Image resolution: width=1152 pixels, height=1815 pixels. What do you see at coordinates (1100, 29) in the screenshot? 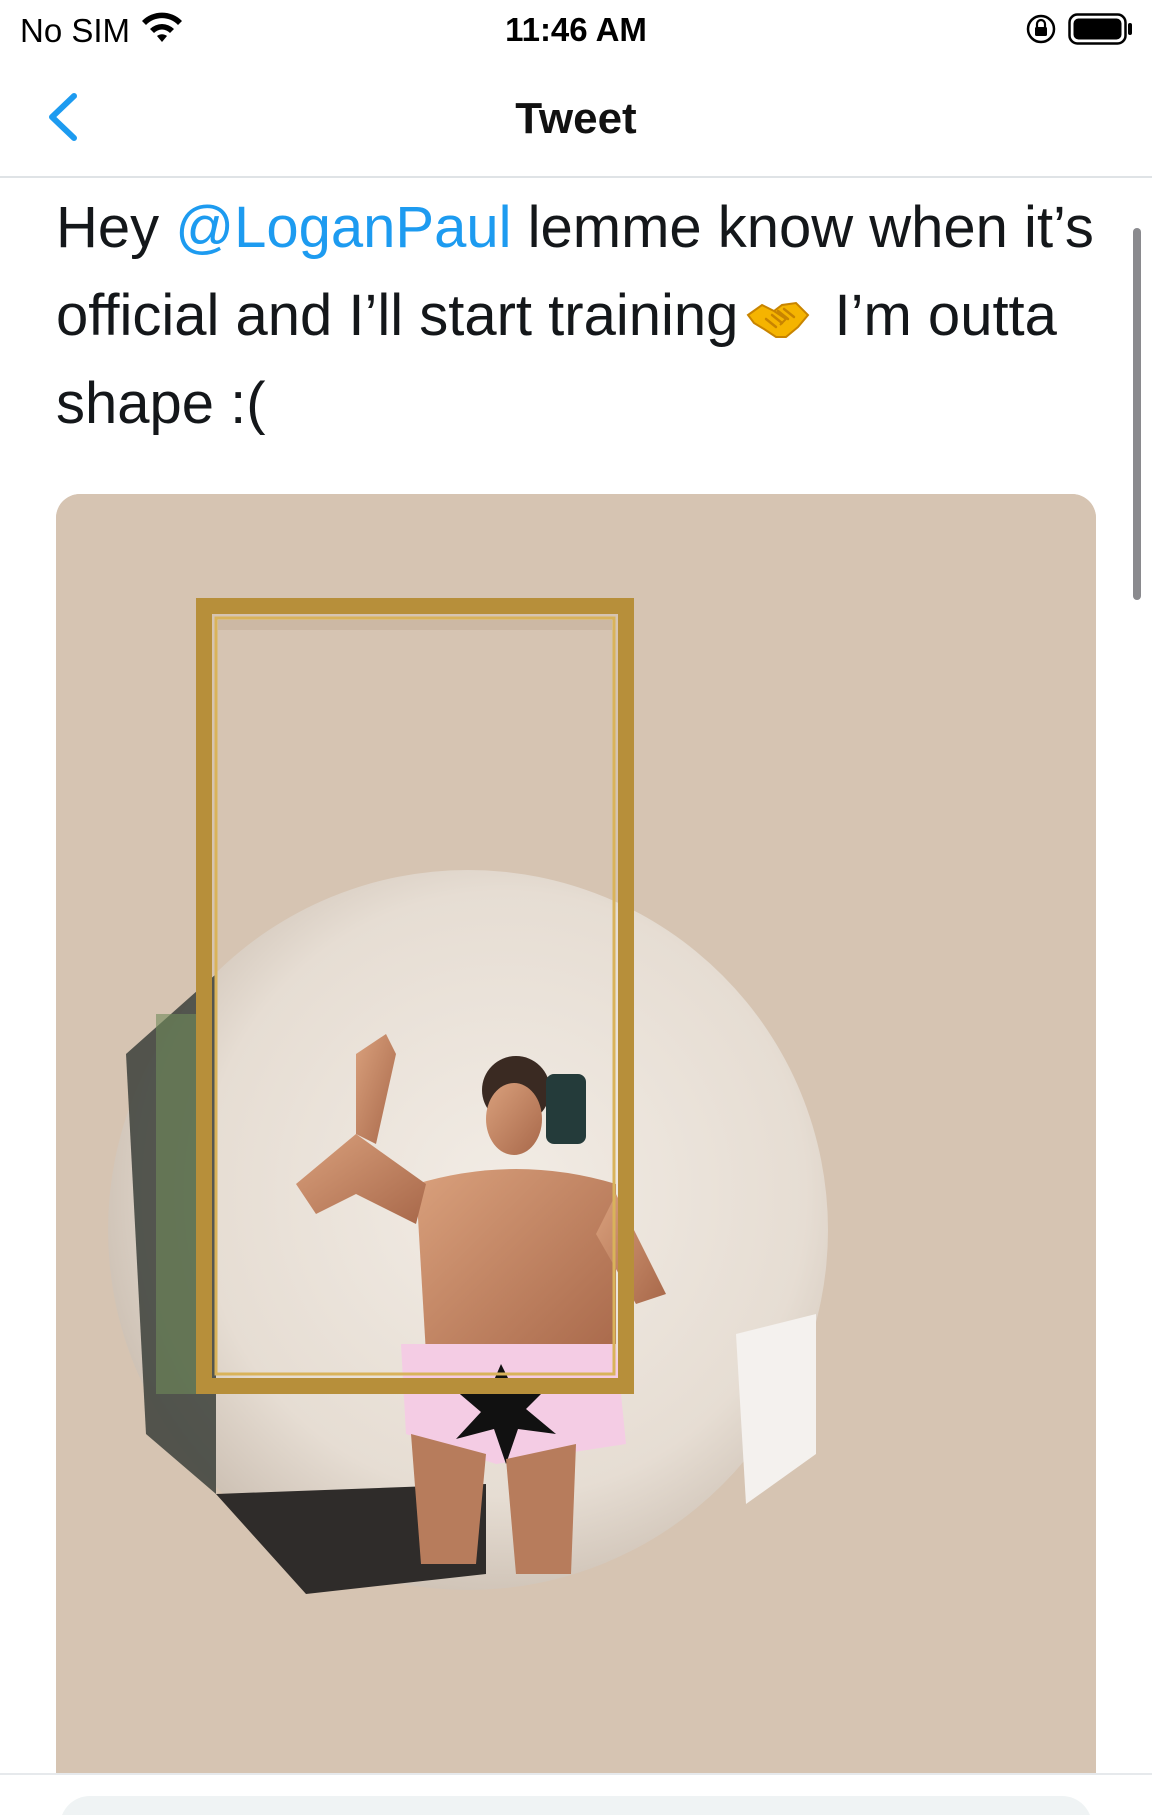
I see `battery-icon` at bounding box center [1100, 29].